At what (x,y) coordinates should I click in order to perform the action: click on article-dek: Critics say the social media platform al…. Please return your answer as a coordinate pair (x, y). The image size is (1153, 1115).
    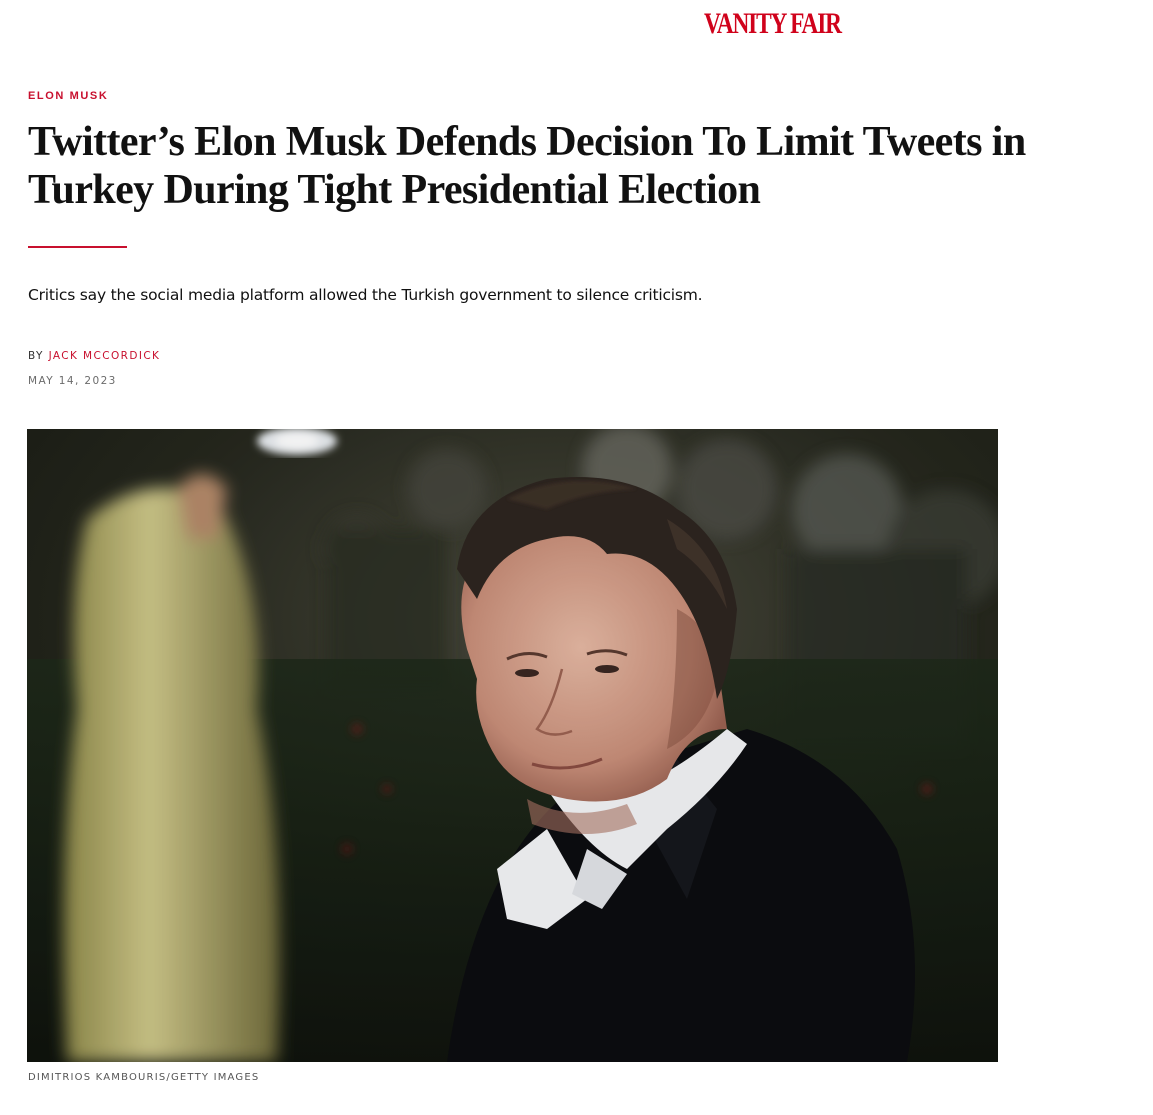
    Looking at the image, I should click on (365, 295).